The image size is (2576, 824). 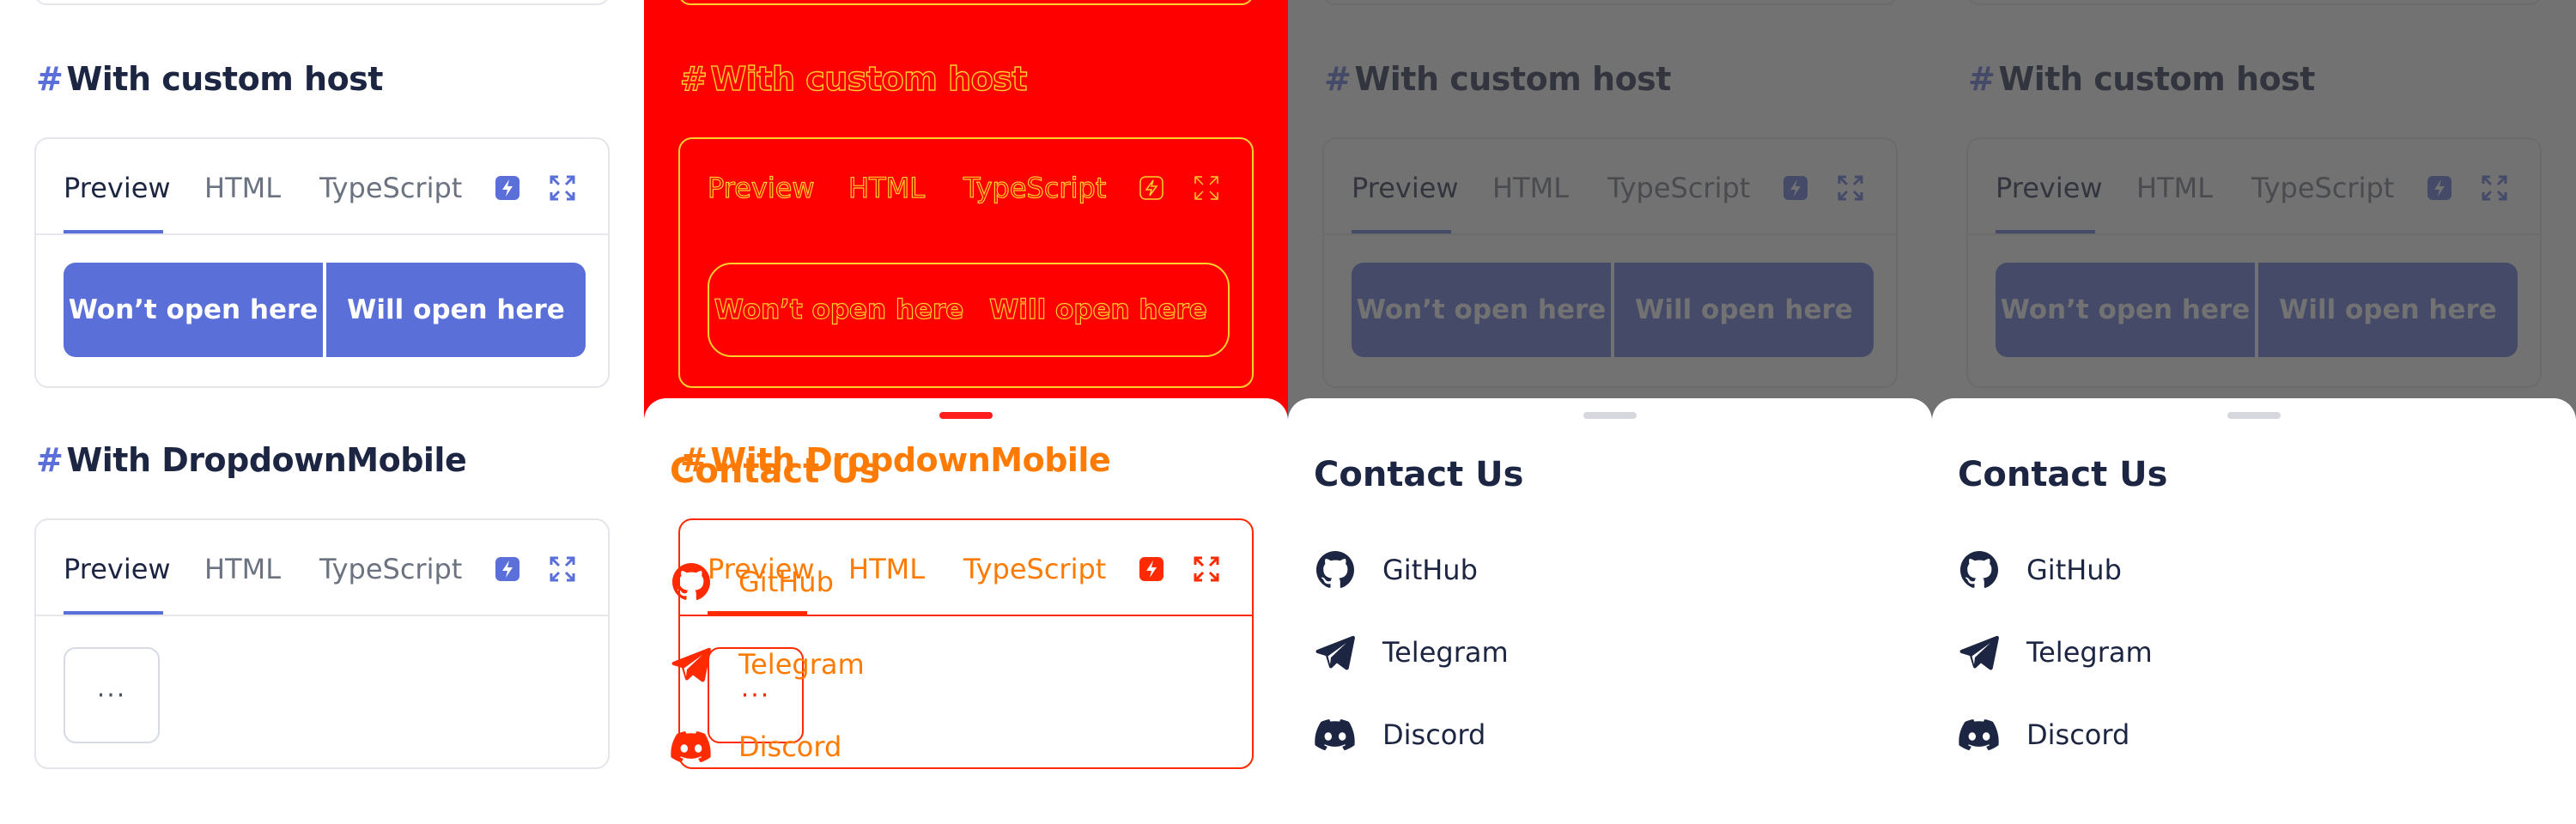 I want to click on section-title-dropdown-mobile: # With DropdownMobile, so click(x=251, y=460).